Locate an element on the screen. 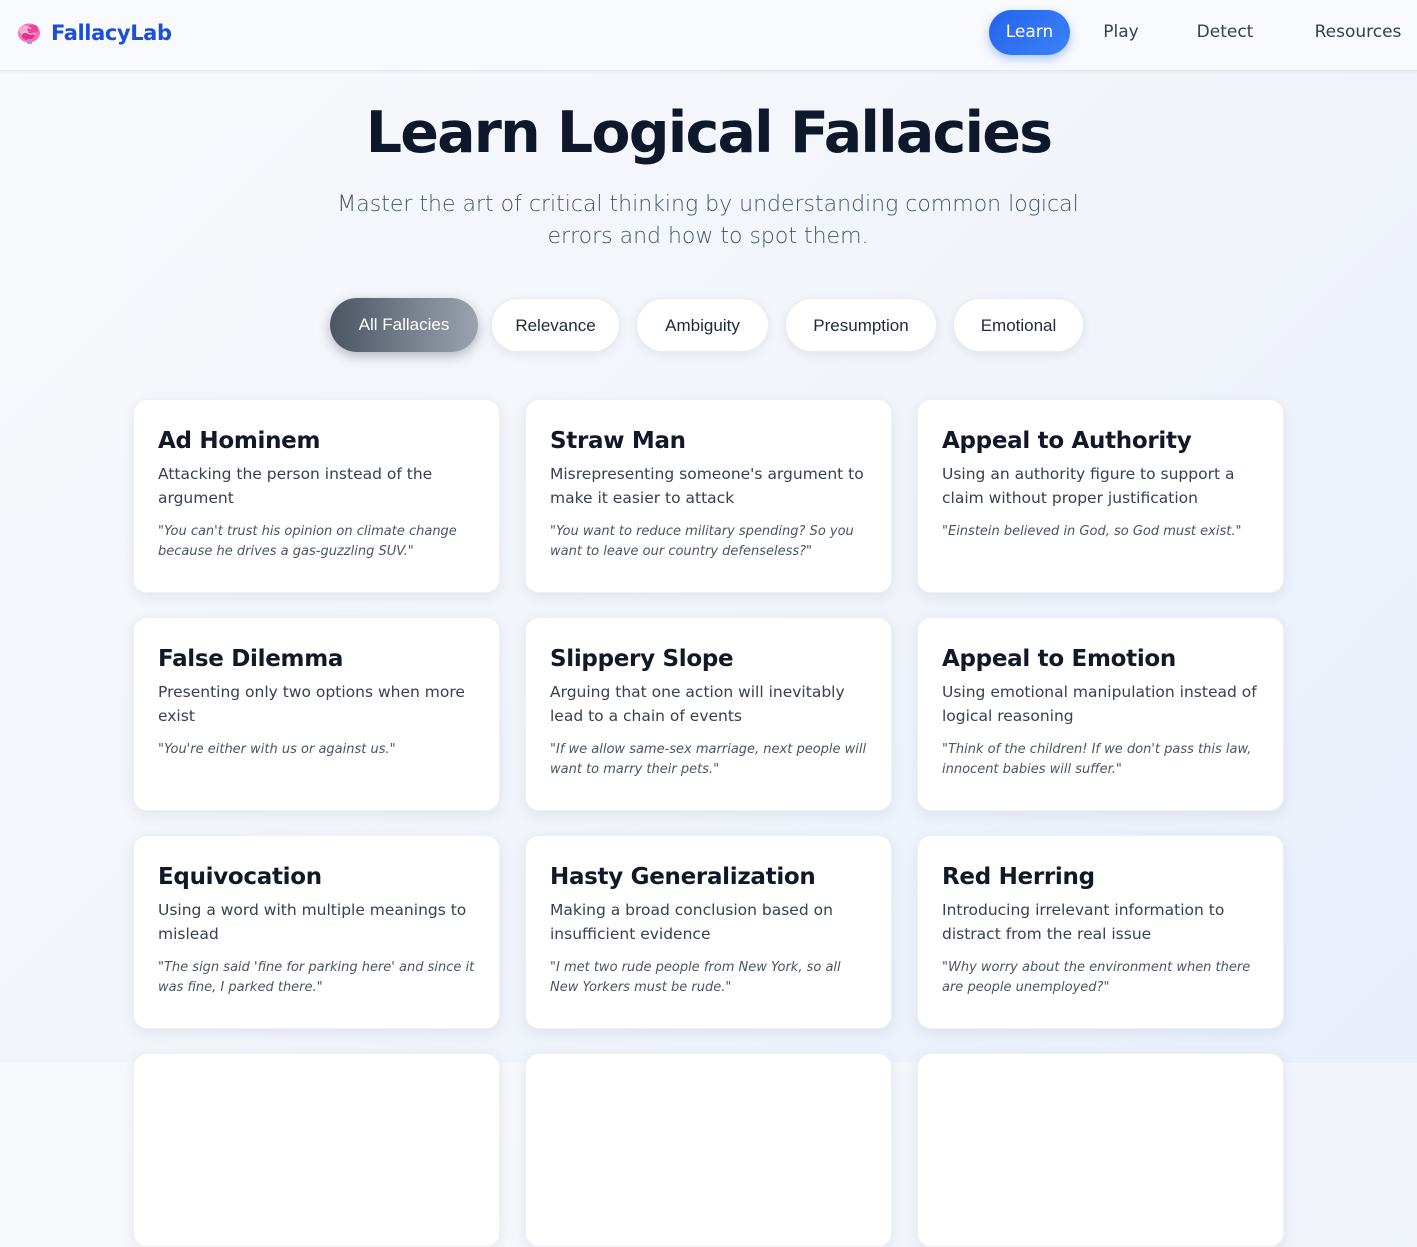 This screenshot has width=1417, height=1247. fallacy-example: "You're either with us or against us." is located at coordinates (277, 749).